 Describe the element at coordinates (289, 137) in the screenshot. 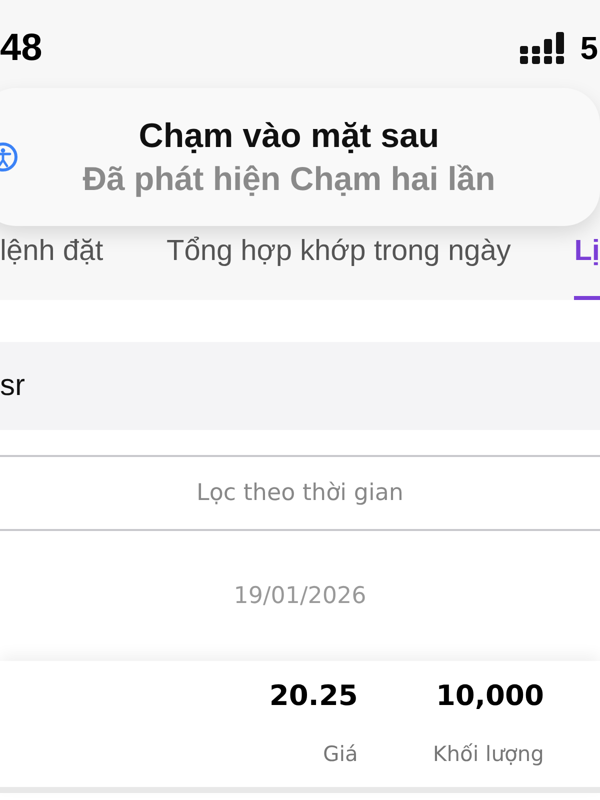

I see `banner-title: Chạm vào mặt sau` at that location.